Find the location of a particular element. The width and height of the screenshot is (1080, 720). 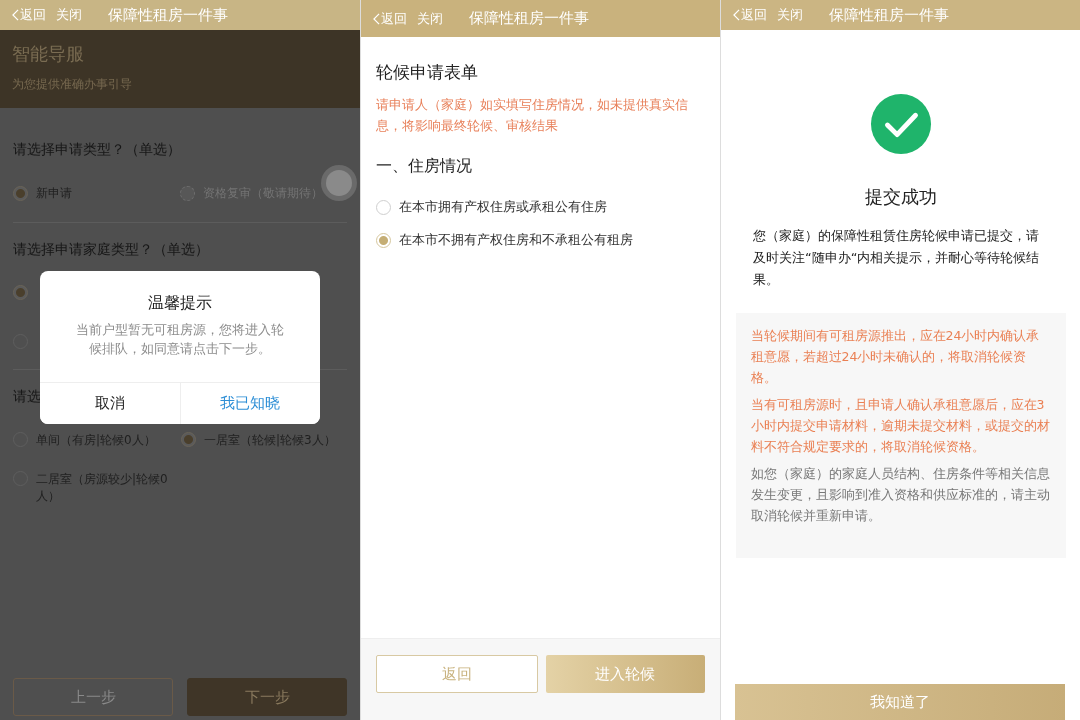

next-button: 下一步 is located at coordinates (267, 697).